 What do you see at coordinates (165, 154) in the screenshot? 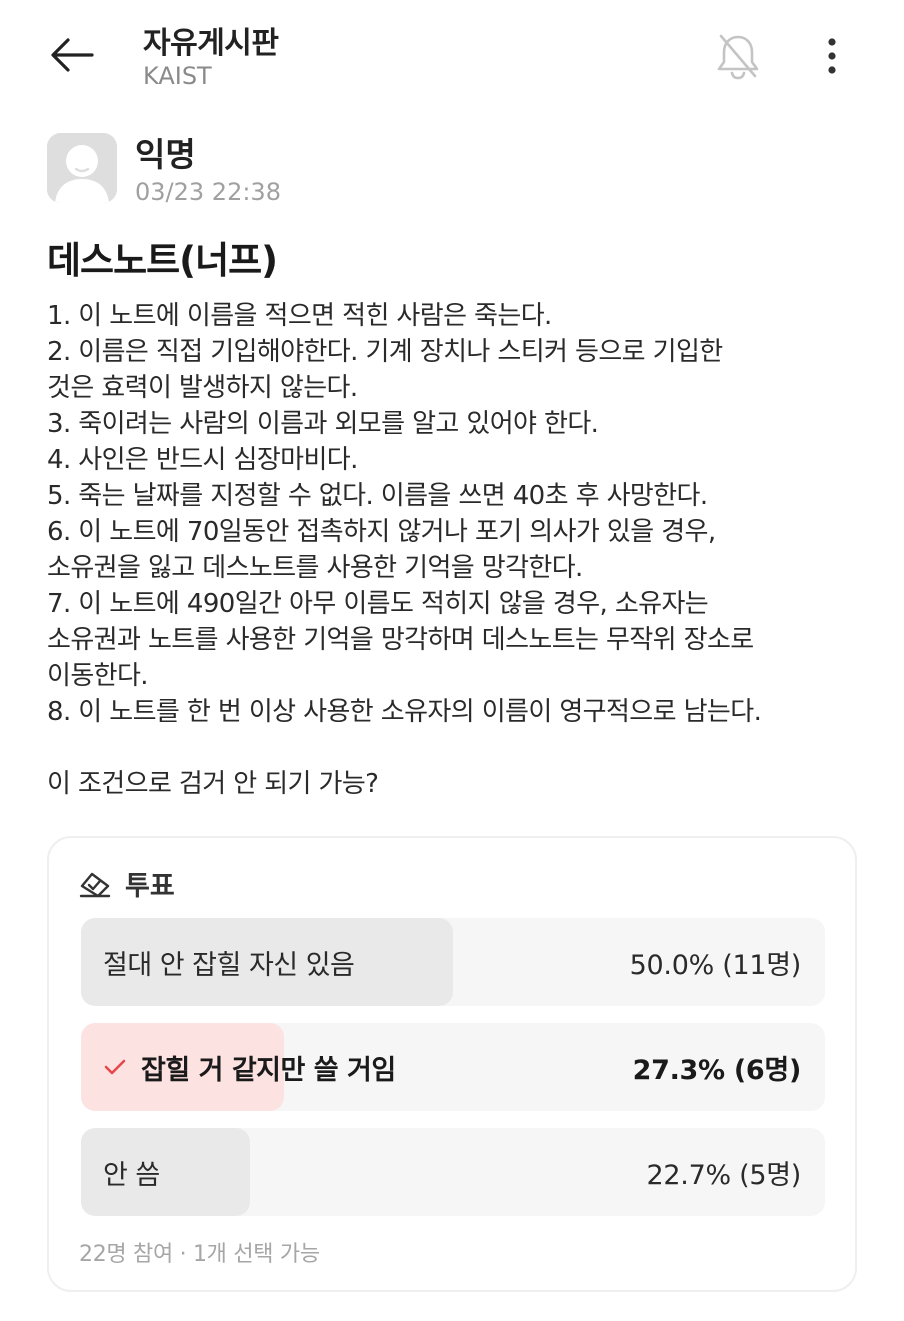
I see `author-name: 익명` at bounding box center [165, 154].